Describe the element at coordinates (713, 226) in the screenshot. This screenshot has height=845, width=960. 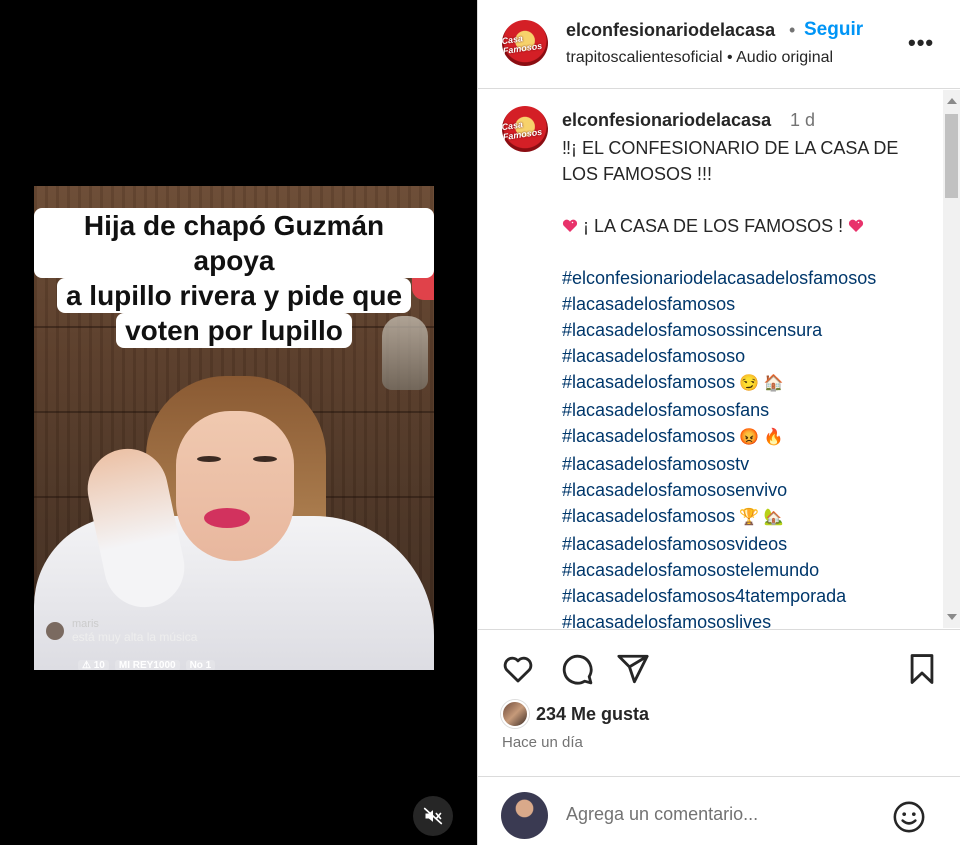
I see `caption-subtitle-text: ¡ LA CASA DE LOS FAMOSOS !` at that location.